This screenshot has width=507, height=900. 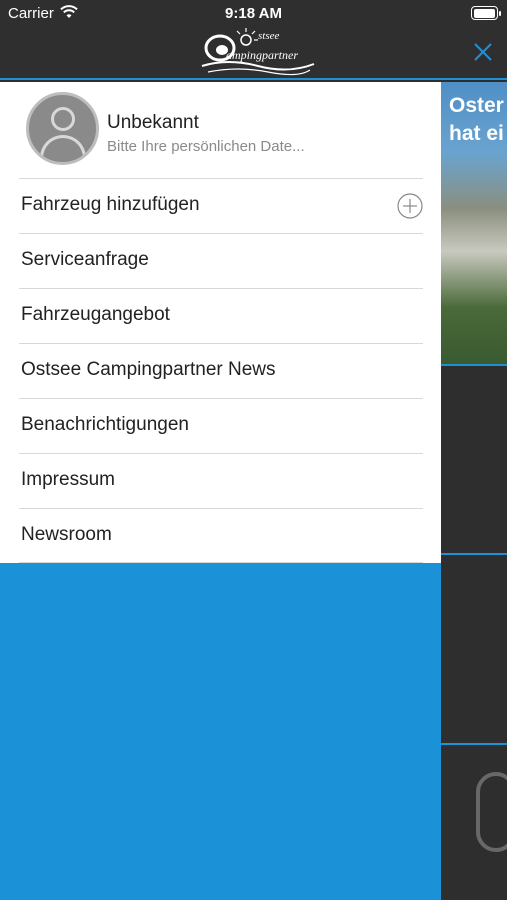 I want to click on status-bar: Carrier 9:18 AM, so click(x=253, y=14).